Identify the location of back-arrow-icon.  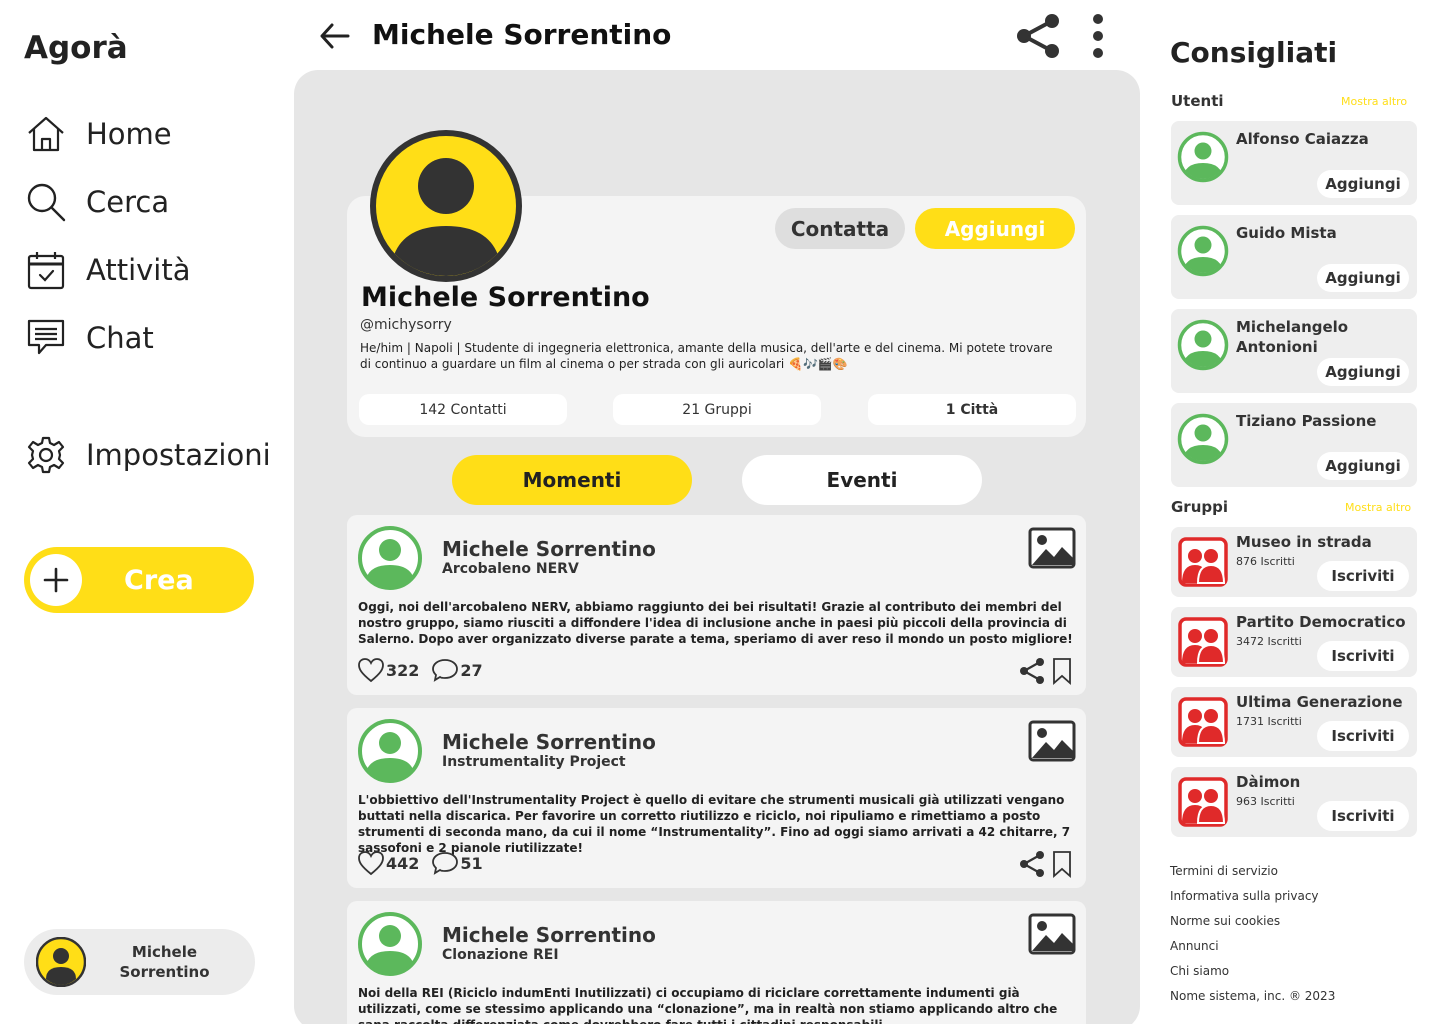
(335, 36).